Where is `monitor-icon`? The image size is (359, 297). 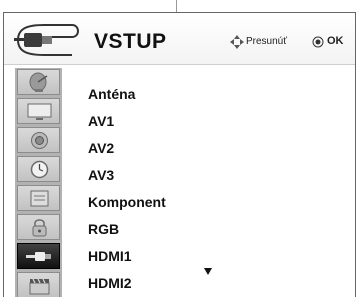
monitor-icon is located at coordinates (39, 111).